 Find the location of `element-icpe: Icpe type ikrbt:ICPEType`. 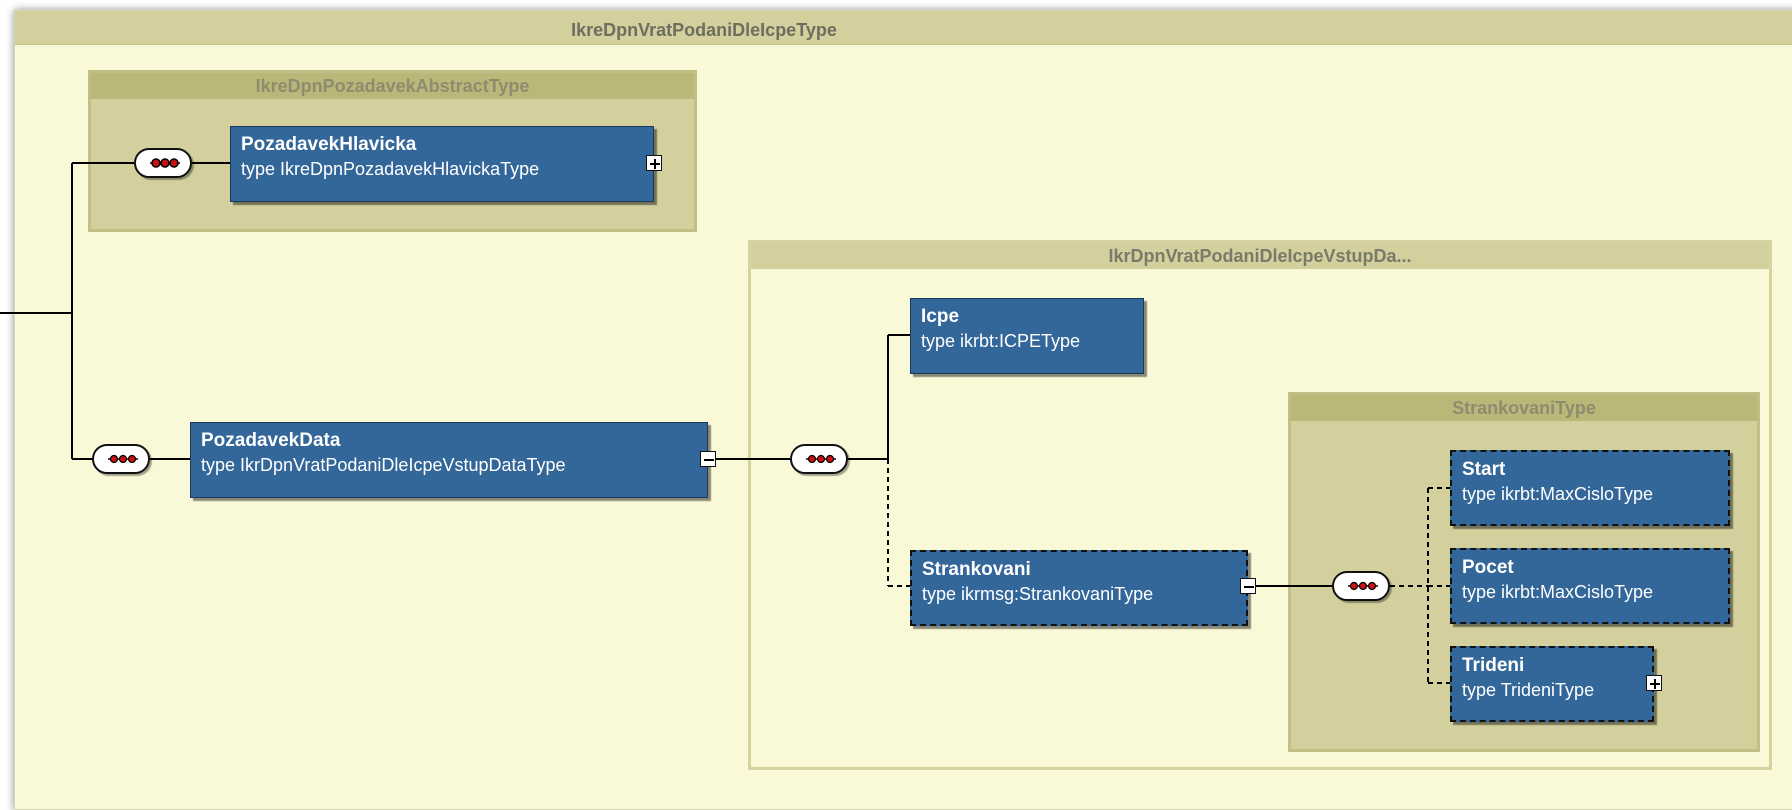

element-icpe: Icpe type ikrbt:ICPEType is located at coordinates (1027, 336).